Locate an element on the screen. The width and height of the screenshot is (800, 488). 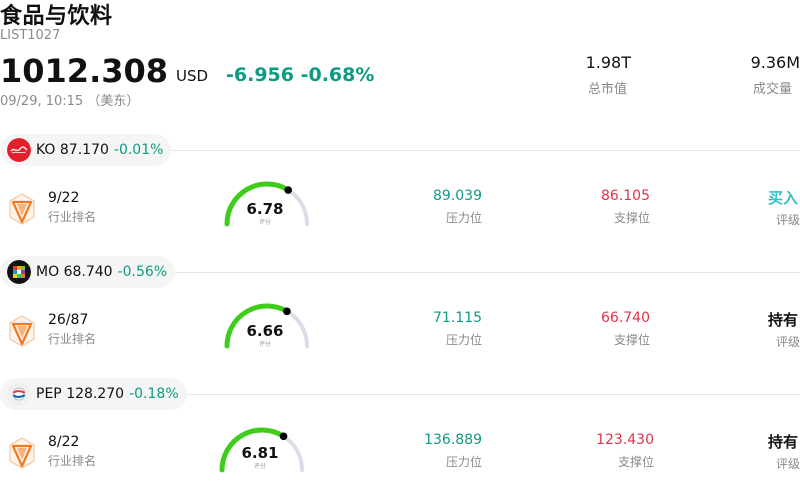
stock-change-pct: -0.56% is located at coordinates (142, 272).